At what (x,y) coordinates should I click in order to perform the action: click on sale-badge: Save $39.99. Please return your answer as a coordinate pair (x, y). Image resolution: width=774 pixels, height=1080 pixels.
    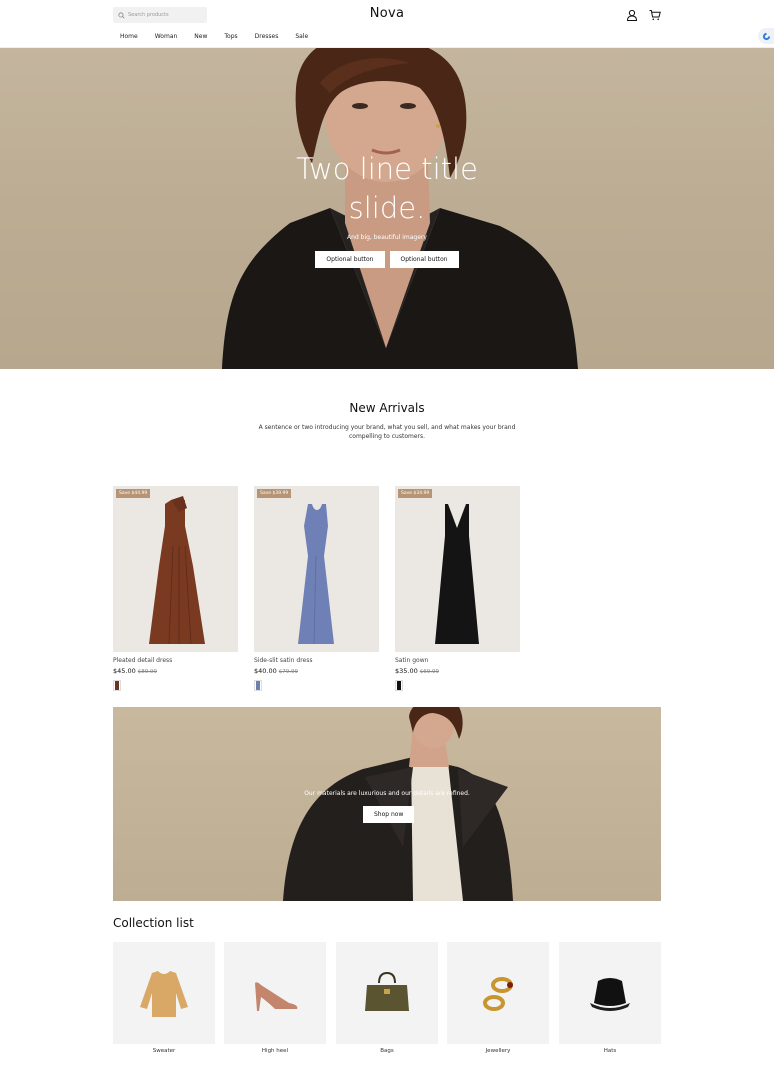
    Looking at the image, I should click on (274, 493).